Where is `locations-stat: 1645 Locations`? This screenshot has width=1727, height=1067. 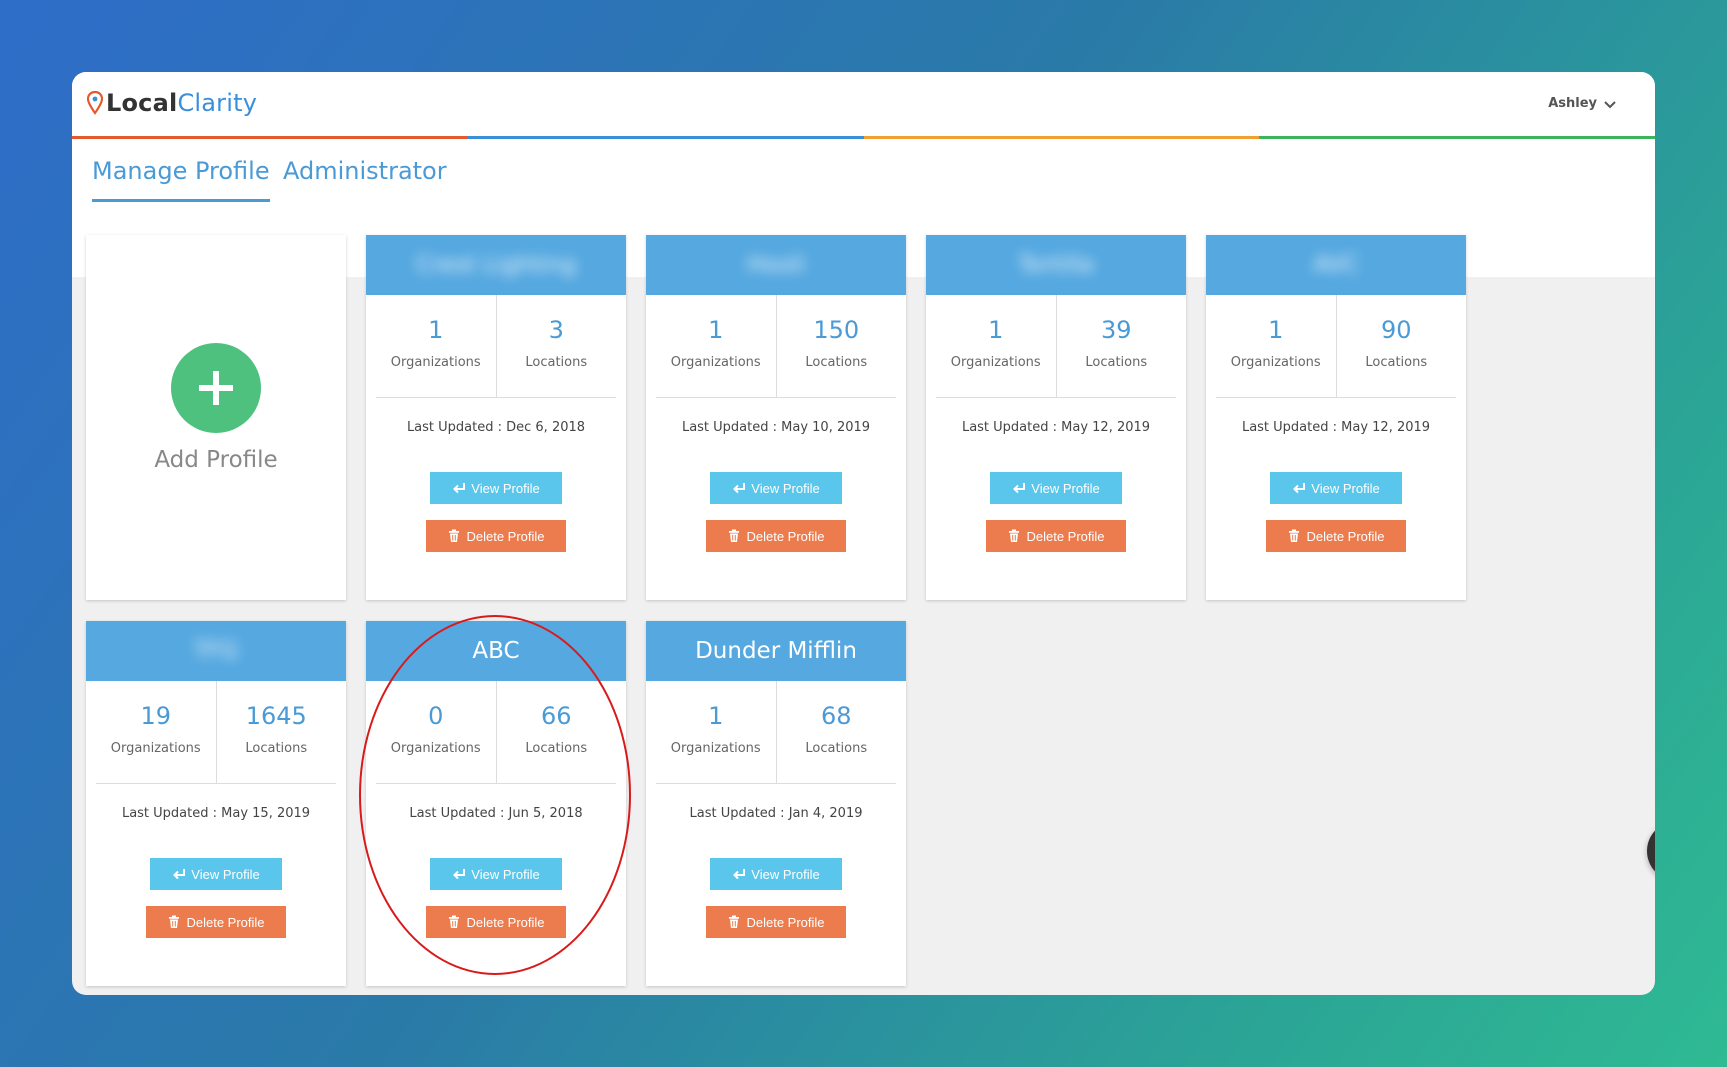
locations-stat: 1645 Locations is located at coordinates (276, 732).